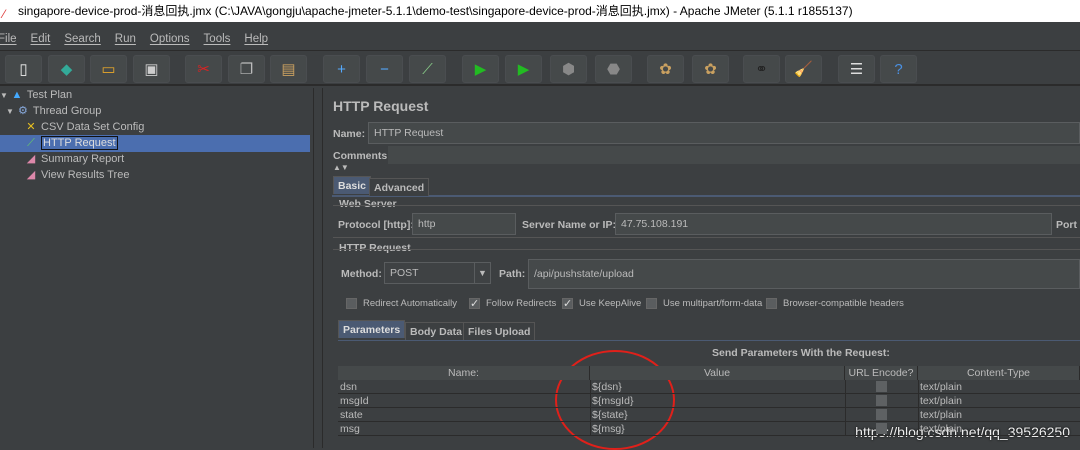 The height and width of the screenshot is (450, 1080). What do you see at coordinates (499, 331) in the screenshot?
I see `tab-files-upload: Files Upload` at bounding box center [499, 331].